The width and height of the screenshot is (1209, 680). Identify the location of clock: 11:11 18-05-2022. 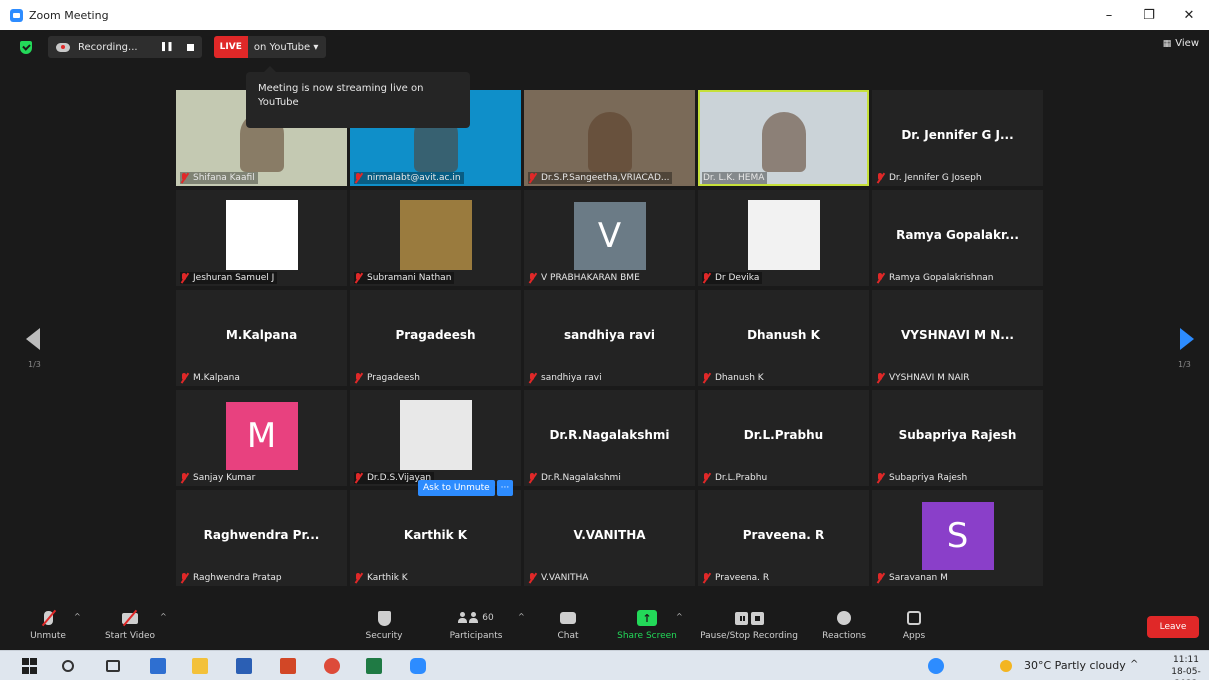
(1186, 667).